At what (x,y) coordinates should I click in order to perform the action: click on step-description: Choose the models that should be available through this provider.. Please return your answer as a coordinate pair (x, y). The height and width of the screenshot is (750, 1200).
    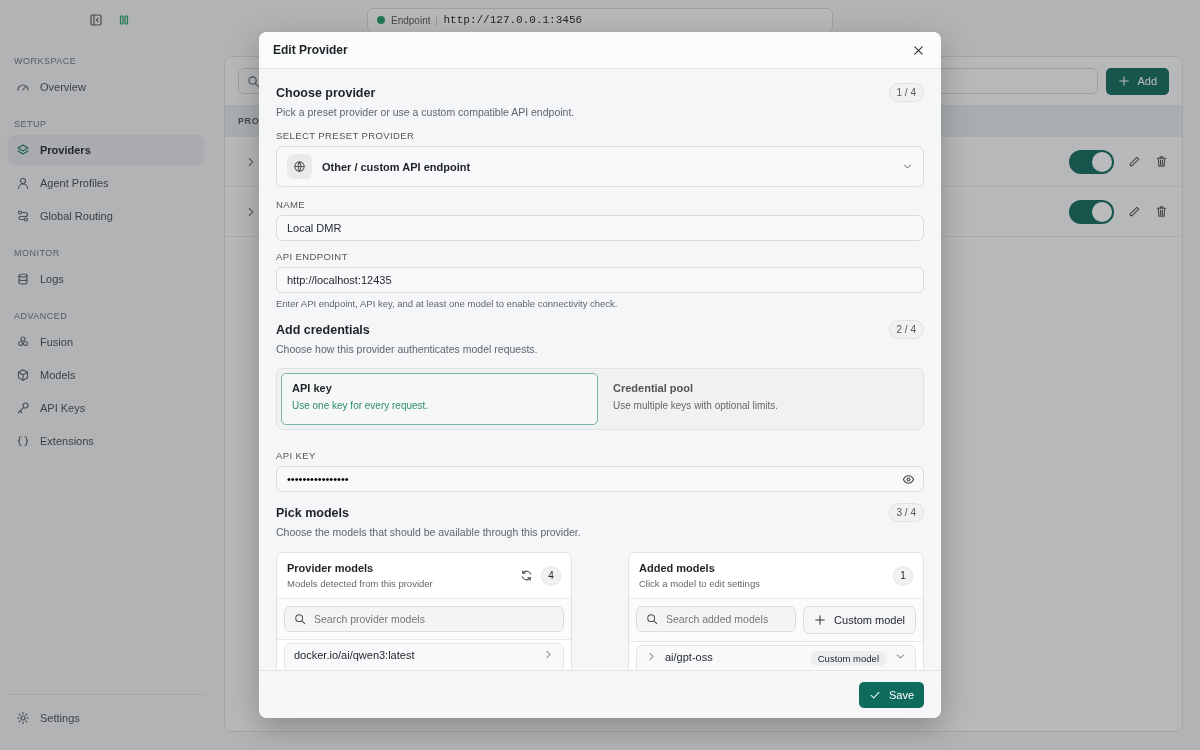
    Looking at the image, I should click on (429, 532).